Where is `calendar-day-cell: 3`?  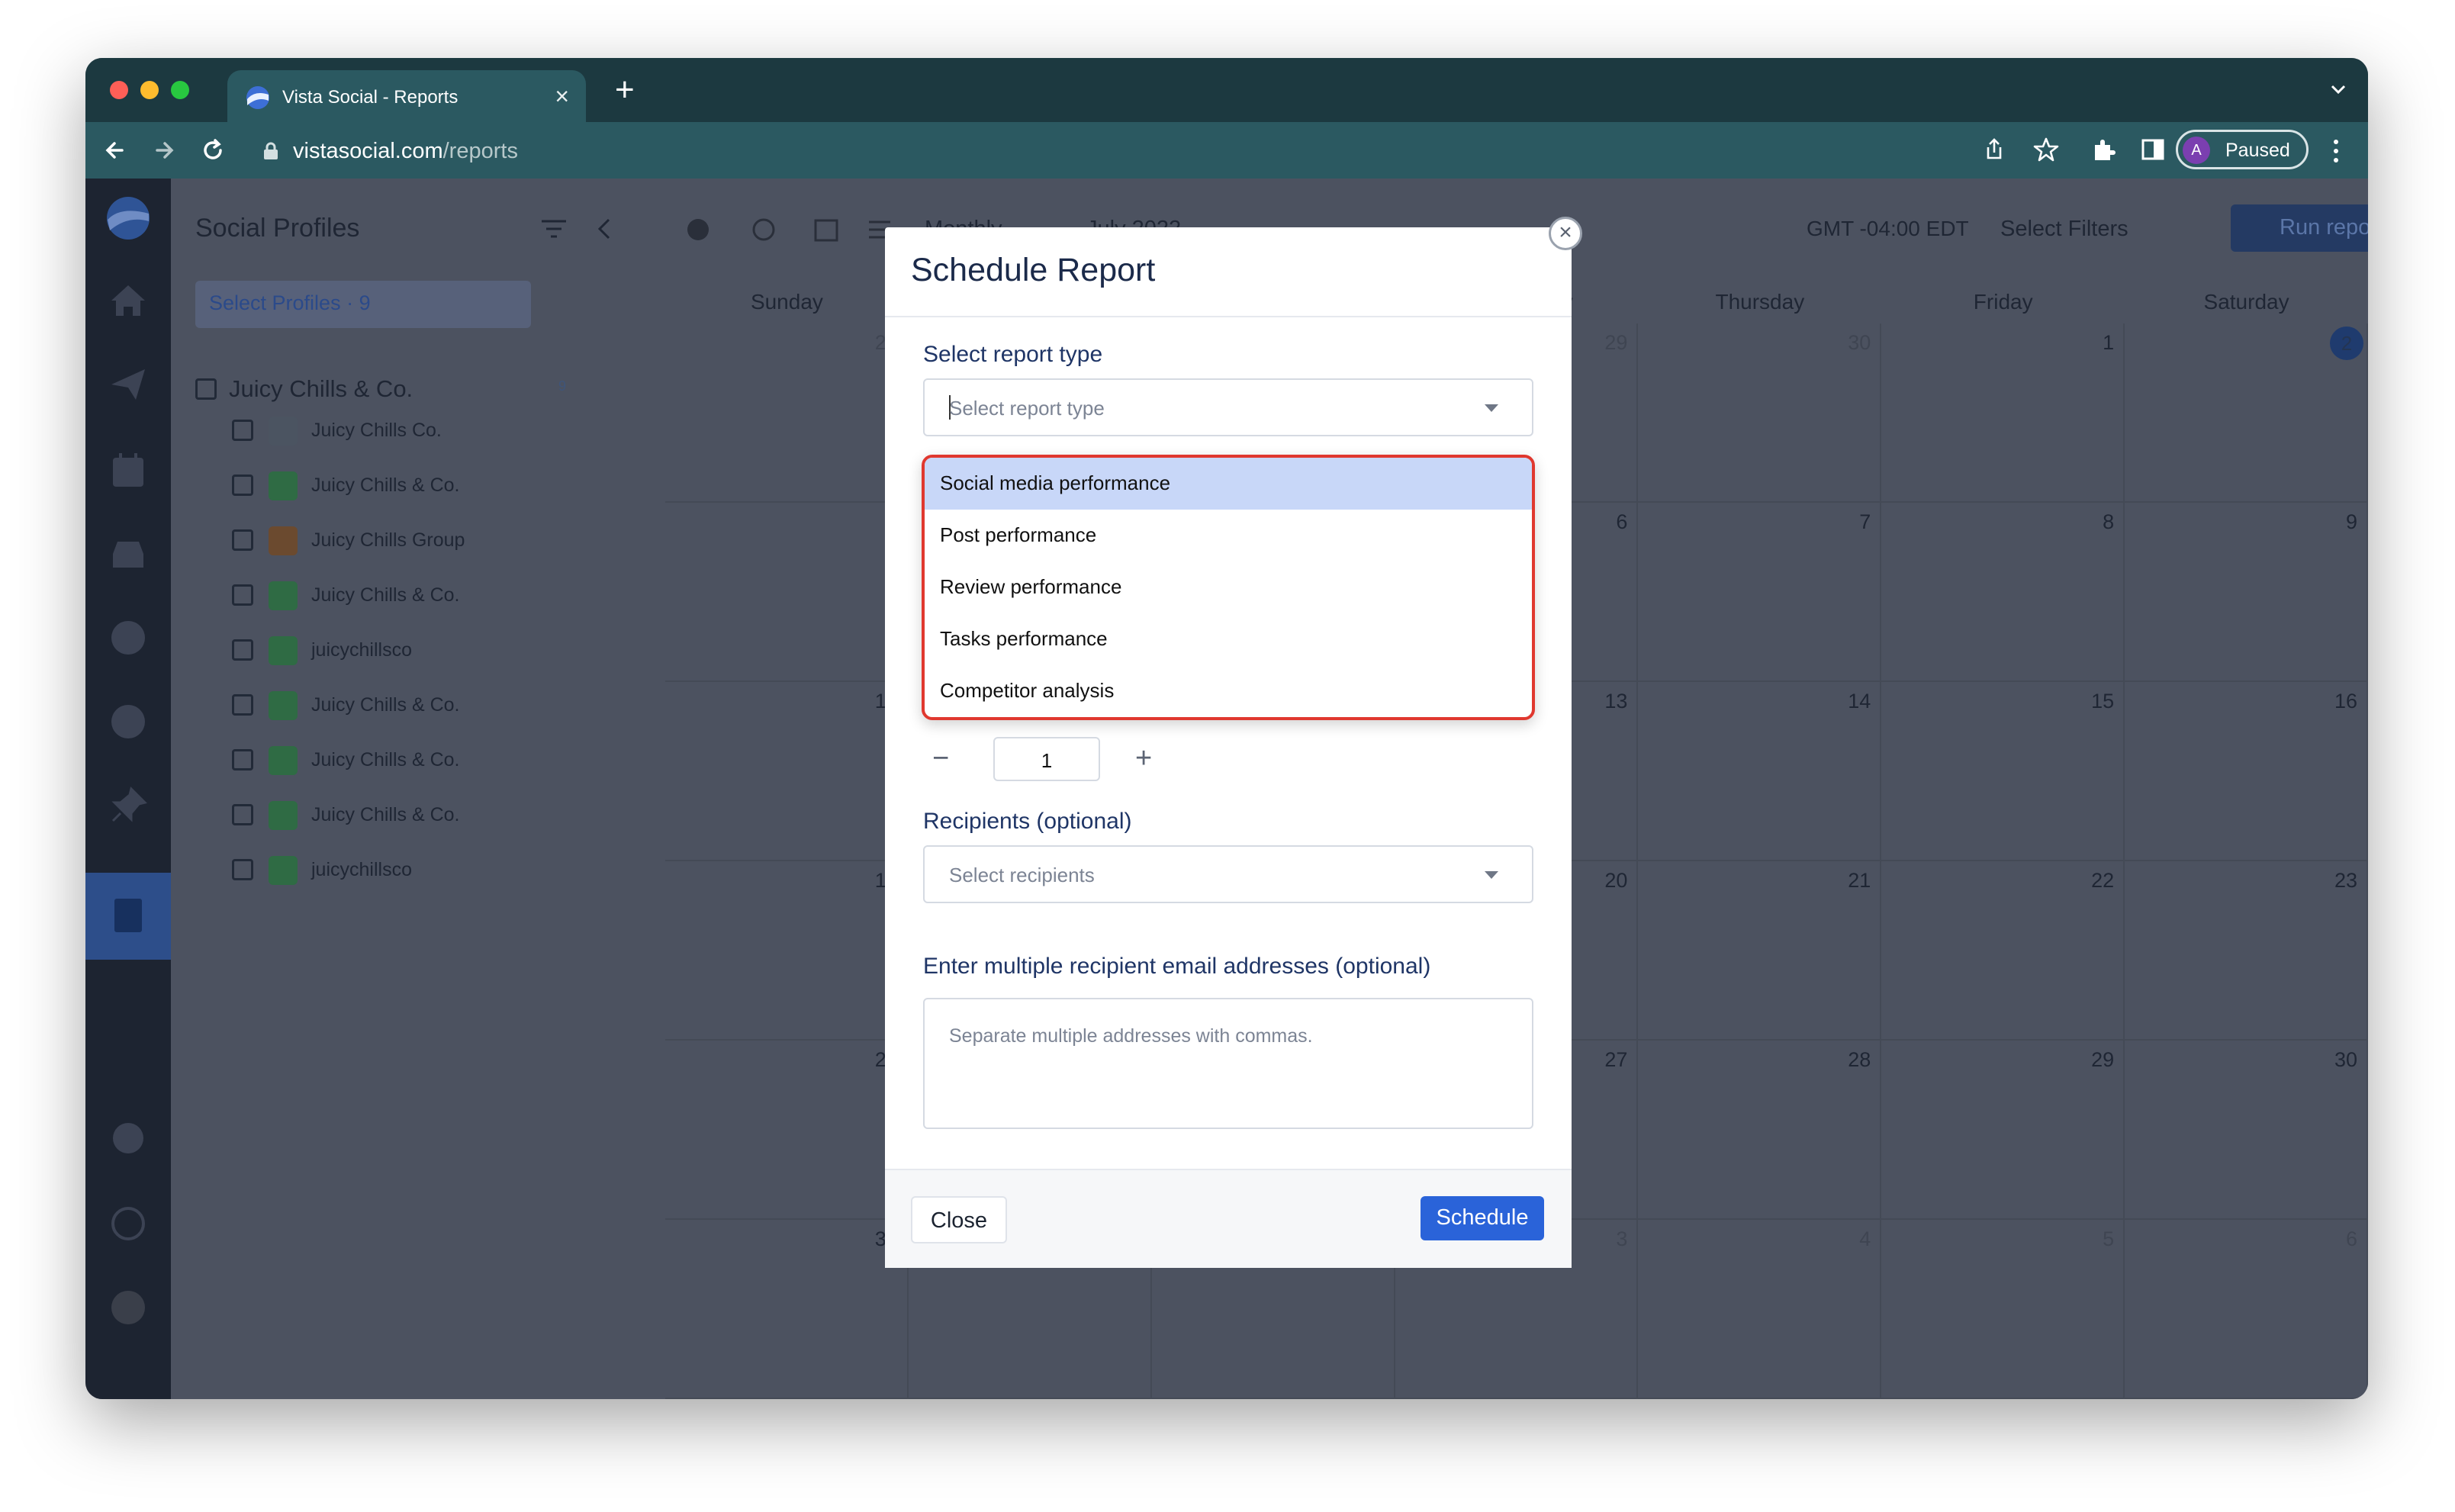
calendar-day-cell: 3 is located at coordinates (787, 593).